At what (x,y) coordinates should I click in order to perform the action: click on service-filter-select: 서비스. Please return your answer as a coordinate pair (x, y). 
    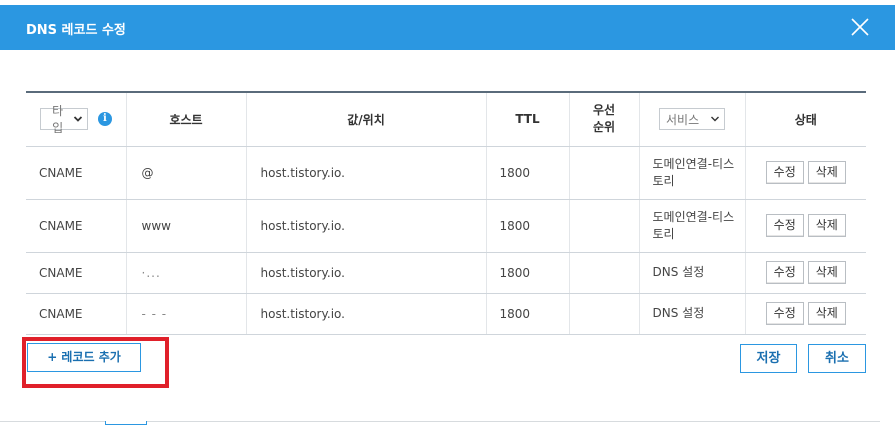
    Looking at the image, I should click on (692, 119).